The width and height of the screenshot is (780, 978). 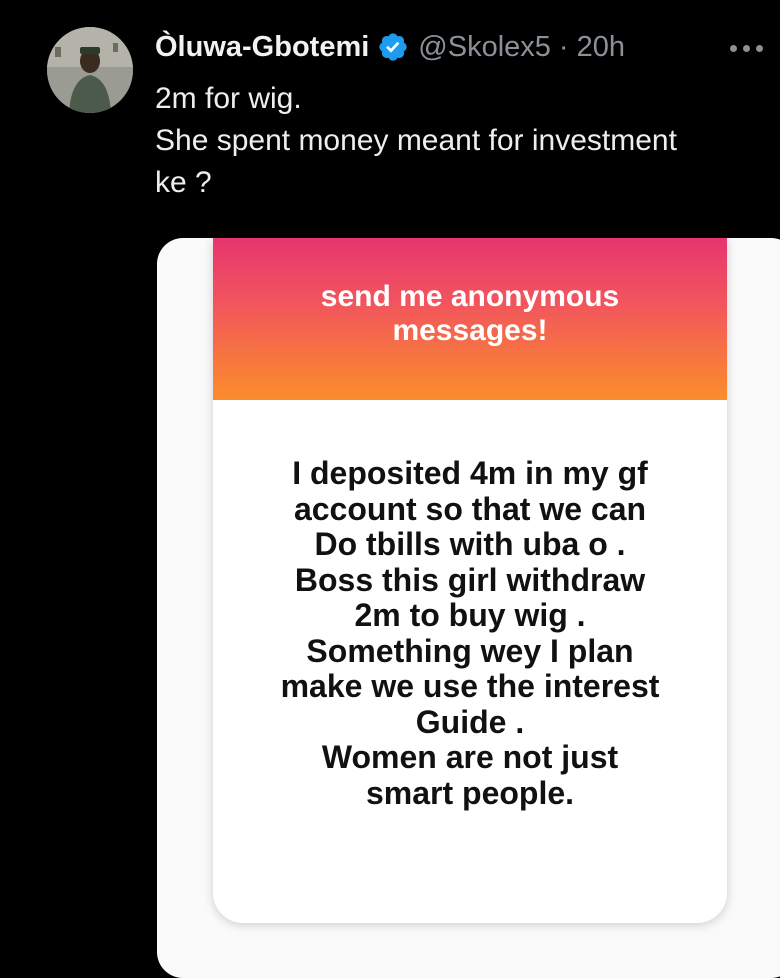 I want to click on profile-photo, so click(x=90, y=70).